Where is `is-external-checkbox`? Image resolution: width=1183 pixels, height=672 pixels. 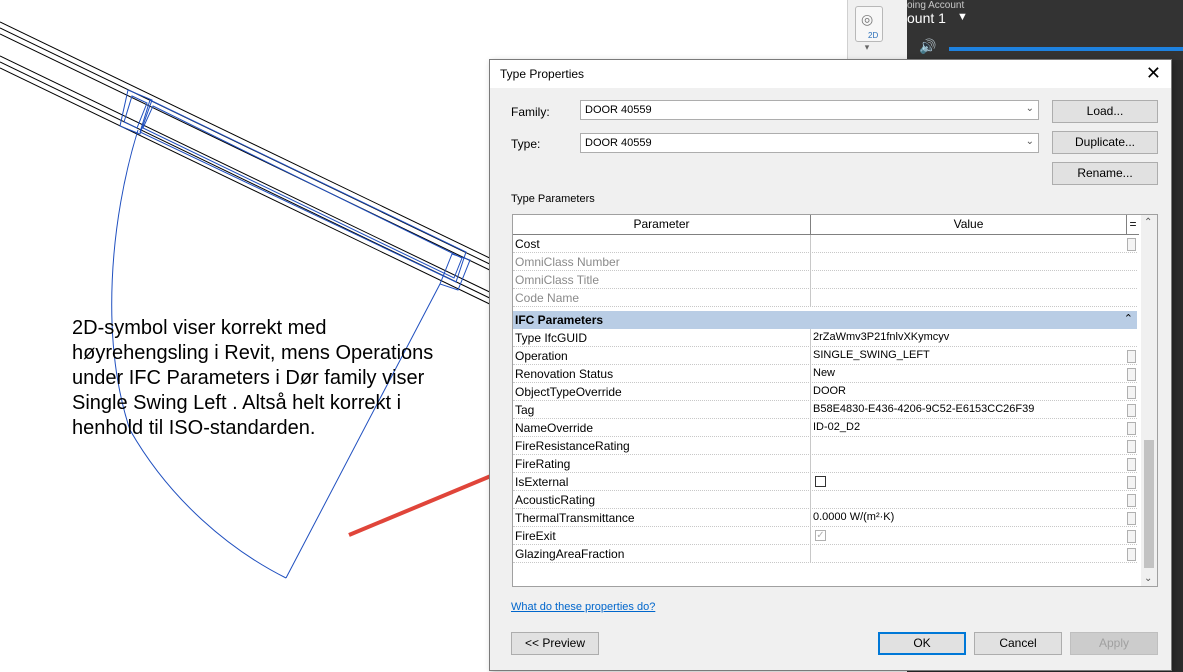
is-external-checkbox is located at coordinates (820, 481).